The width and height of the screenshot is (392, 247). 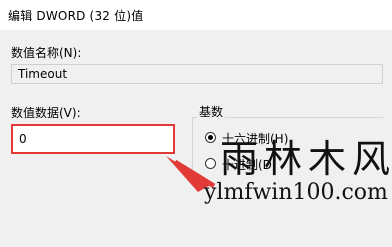 What do you see at coordinates (46, 113) in the screenshot?
I see `value-data-label: 数值数据(V):` at bounding box center [46, 113].